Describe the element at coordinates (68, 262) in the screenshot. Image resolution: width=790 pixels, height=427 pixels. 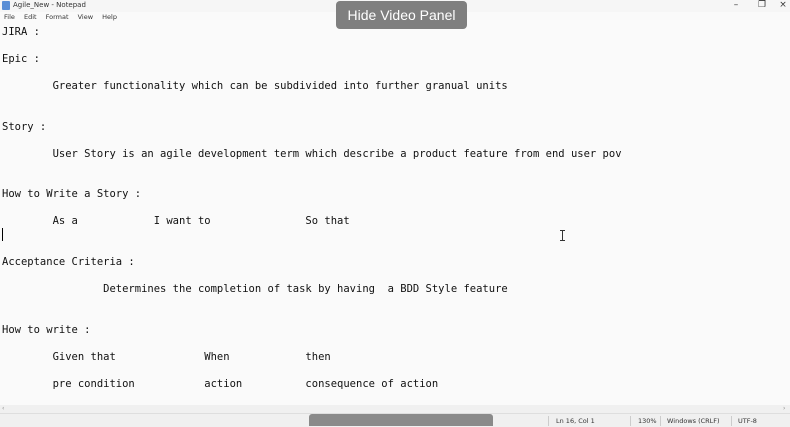
I see `editor-line: Acceptance Criteria :` at that location.